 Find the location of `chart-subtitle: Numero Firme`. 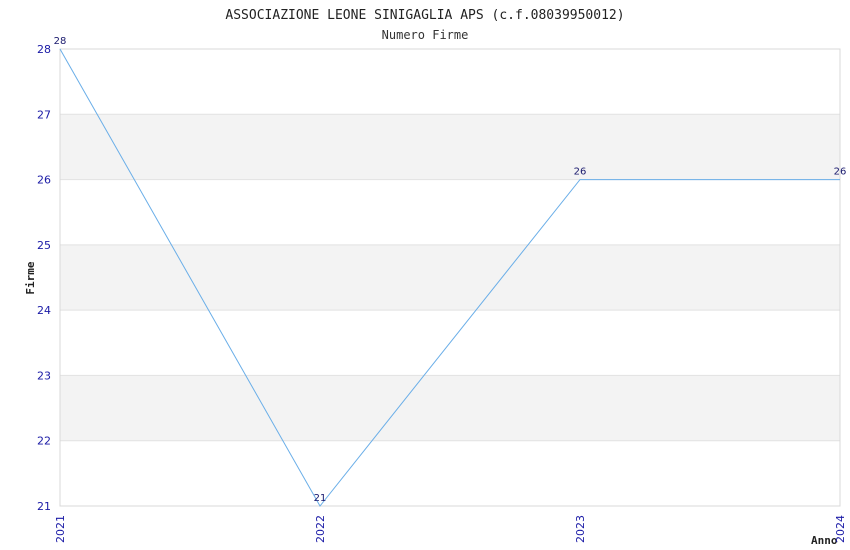

chart-subtitle: Numero Firme is located at coordinates (425, 35).